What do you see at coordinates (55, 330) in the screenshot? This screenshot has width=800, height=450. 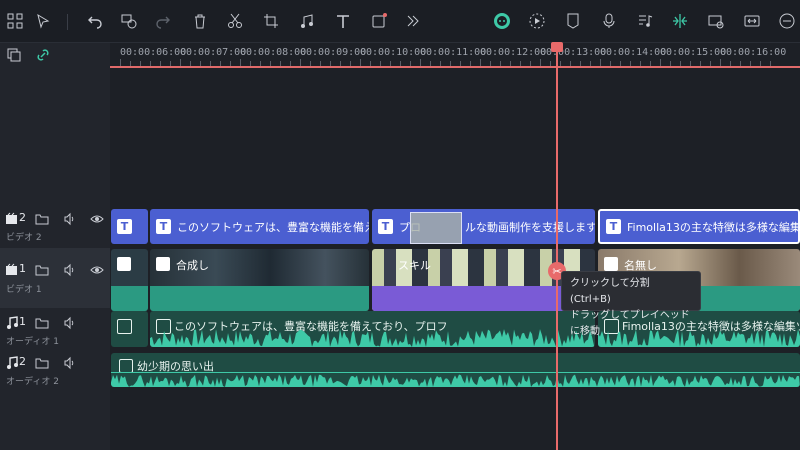 I see `track-header-audio-1: 1 オーディオ 1` at bounding box center [55, 330].